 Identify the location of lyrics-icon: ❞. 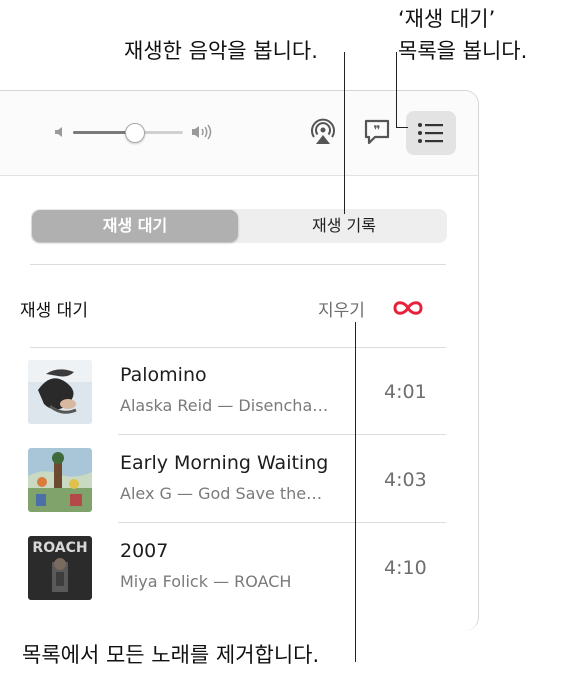
(377, 132).